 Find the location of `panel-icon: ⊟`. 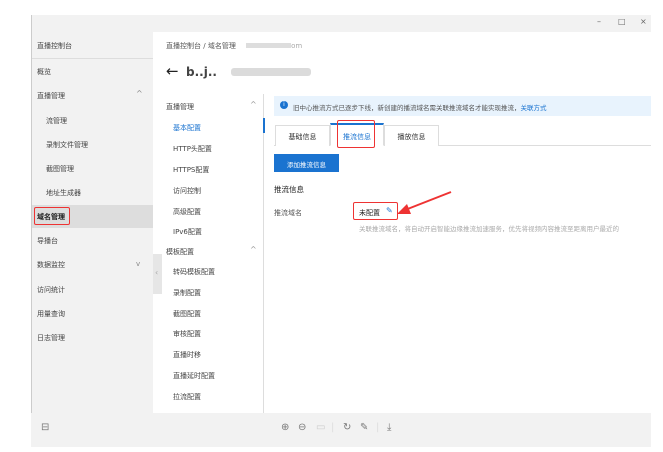

panel-icon: ⊟ is located at coordinates (45, 427).